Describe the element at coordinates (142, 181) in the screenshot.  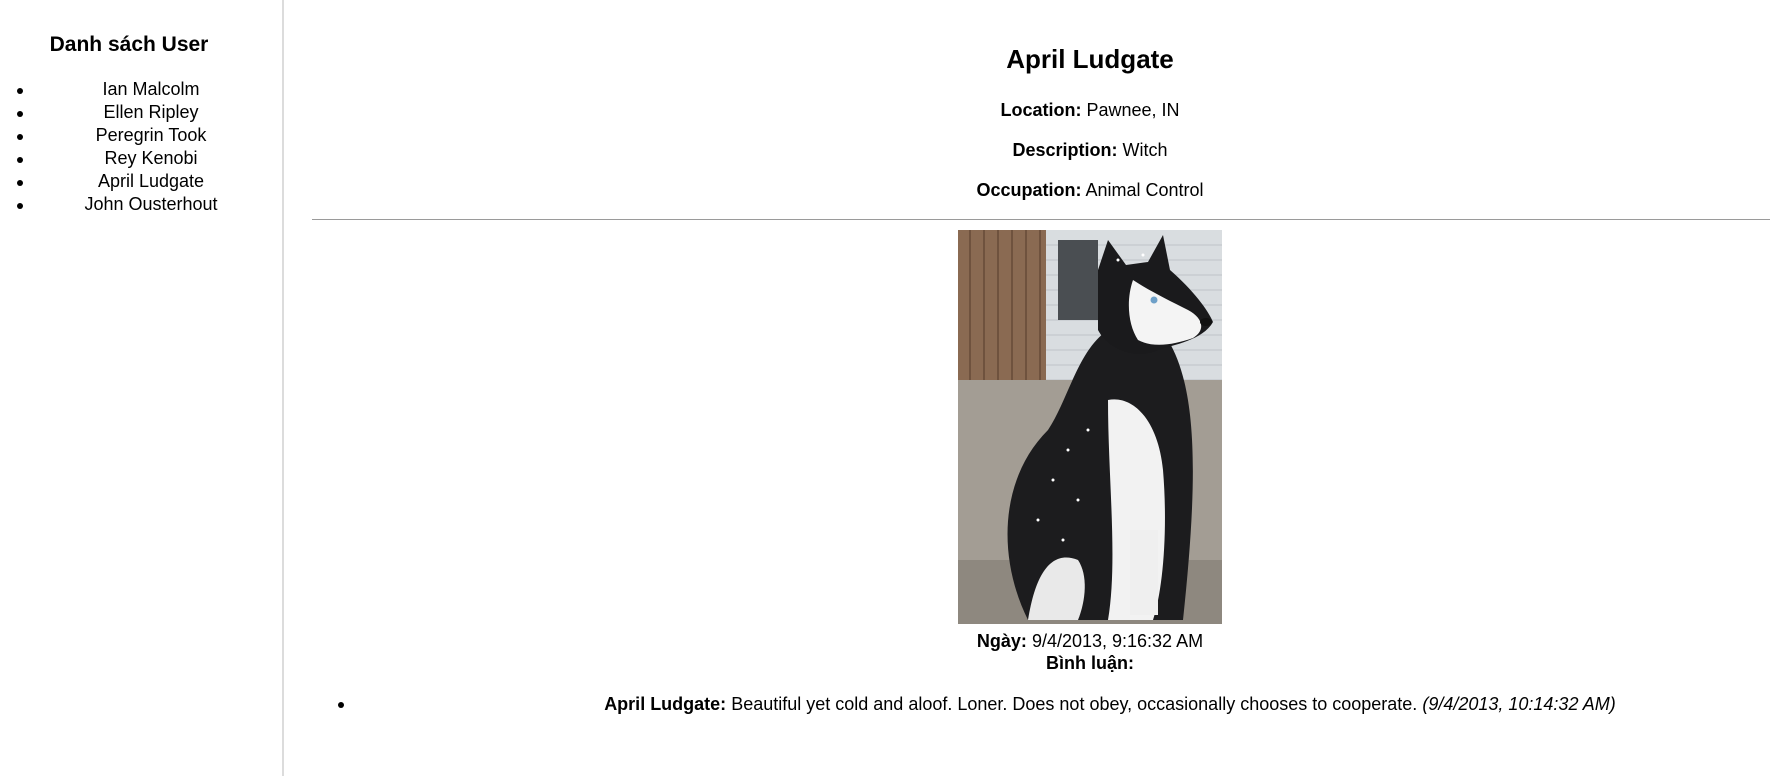
I see `user-list-item: April Ludgate` at that location.